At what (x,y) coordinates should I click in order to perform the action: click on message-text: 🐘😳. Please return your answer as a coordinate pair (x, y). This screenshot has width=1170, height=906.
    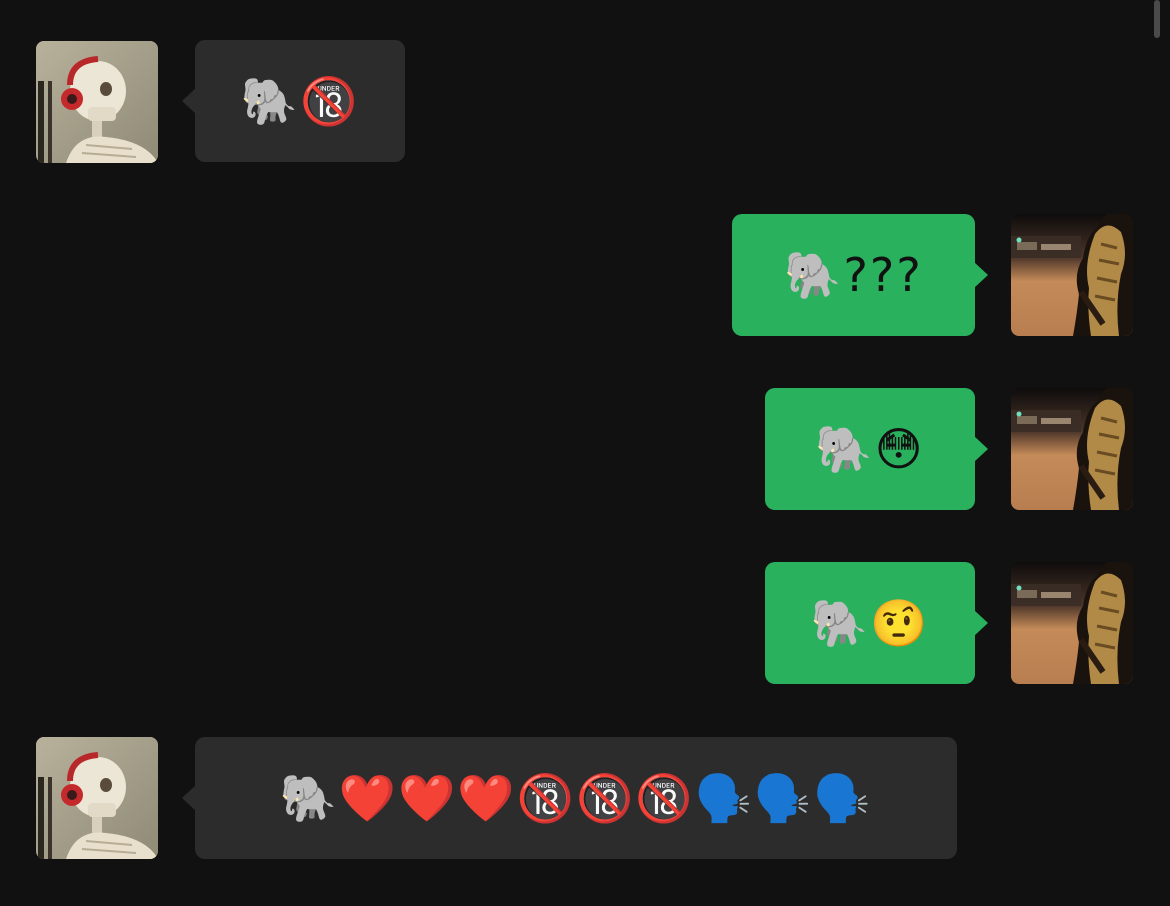
    Looking at the image, I should click on (870, 449).